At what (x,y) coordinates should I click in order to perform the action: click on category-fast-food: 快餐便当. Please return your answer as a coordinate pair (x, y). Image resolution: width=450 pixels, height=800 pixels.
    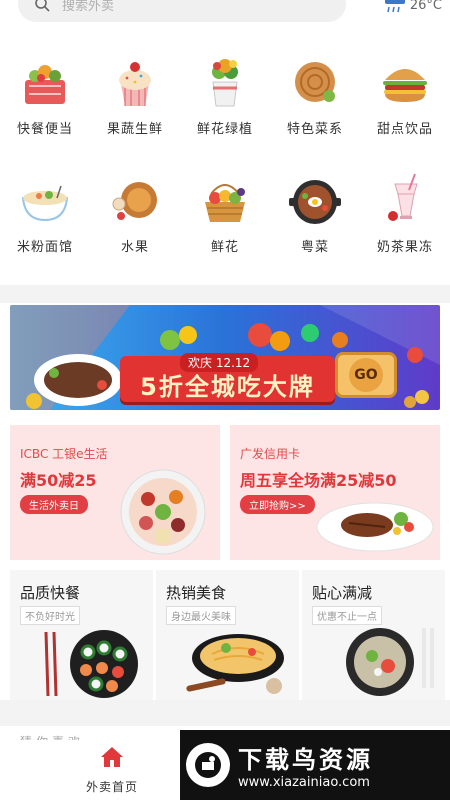
    Looking at the image, I should click on (45, 94).